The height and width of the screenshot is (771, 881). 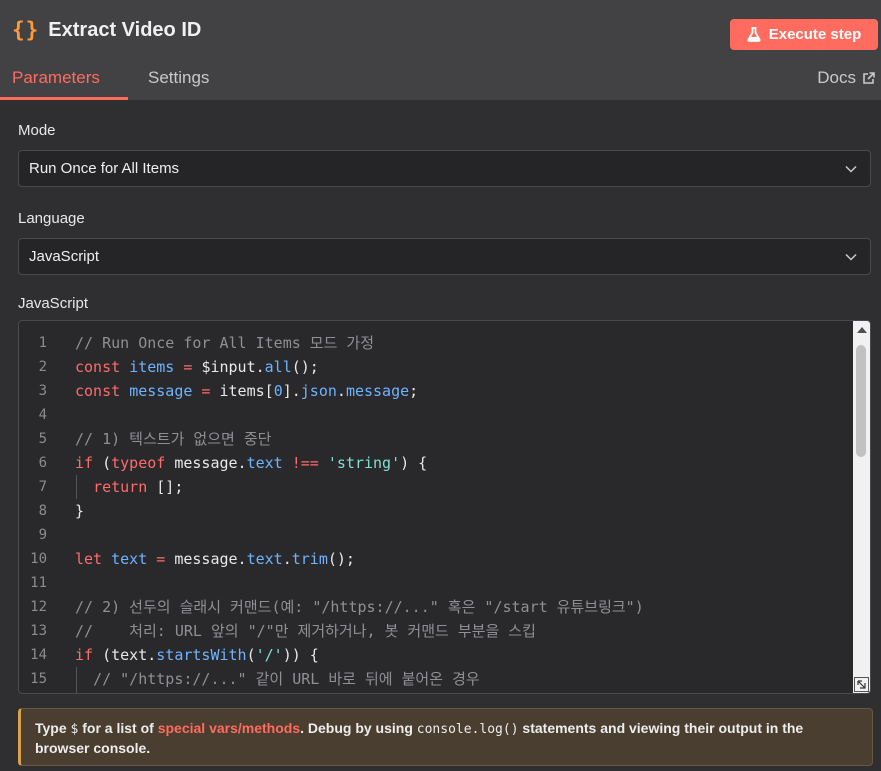 I want to click on braces-icon: {}, so click(x=26, y=30).